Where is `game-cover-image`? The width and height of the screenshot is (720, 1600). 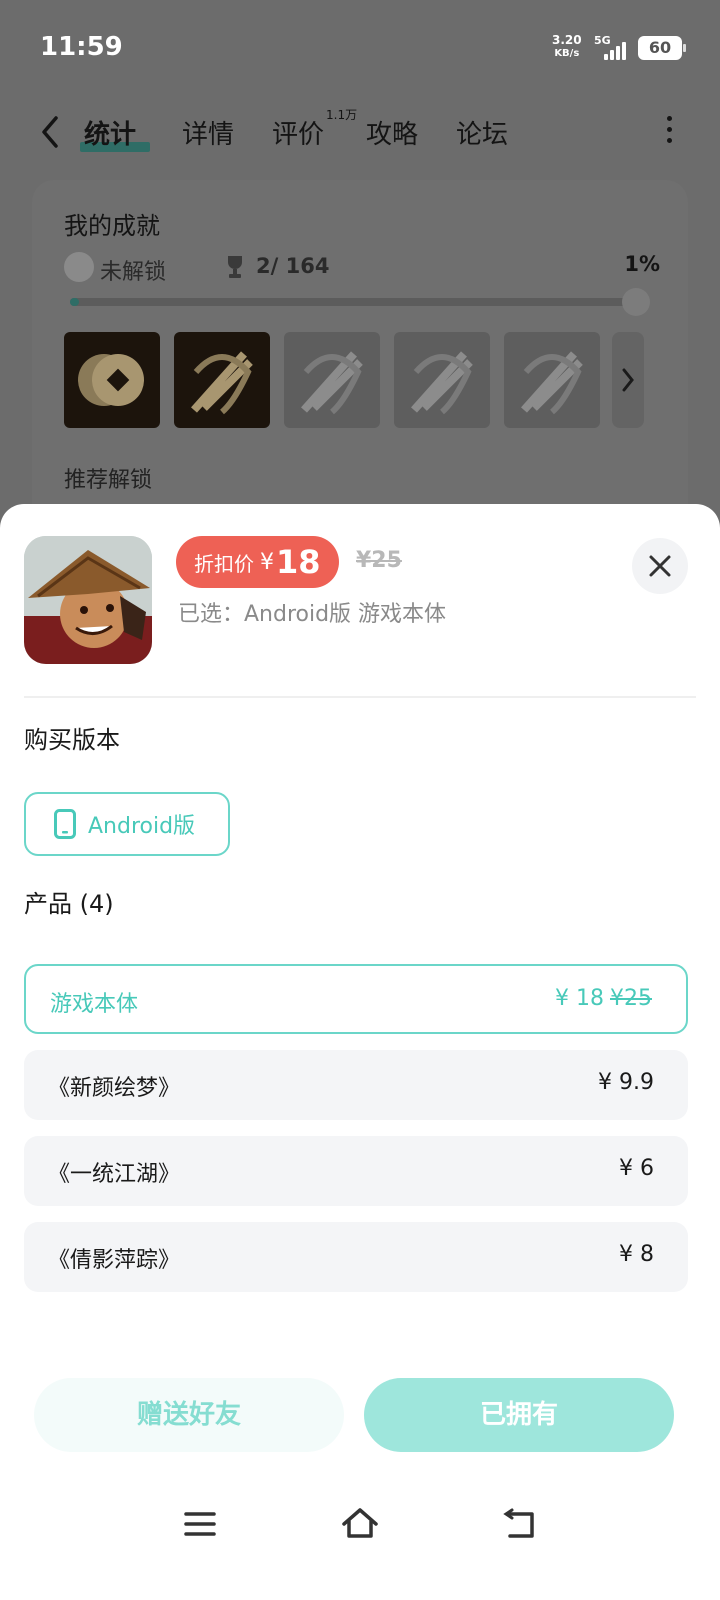 game-cover-image is located at coordinates (88, 600).